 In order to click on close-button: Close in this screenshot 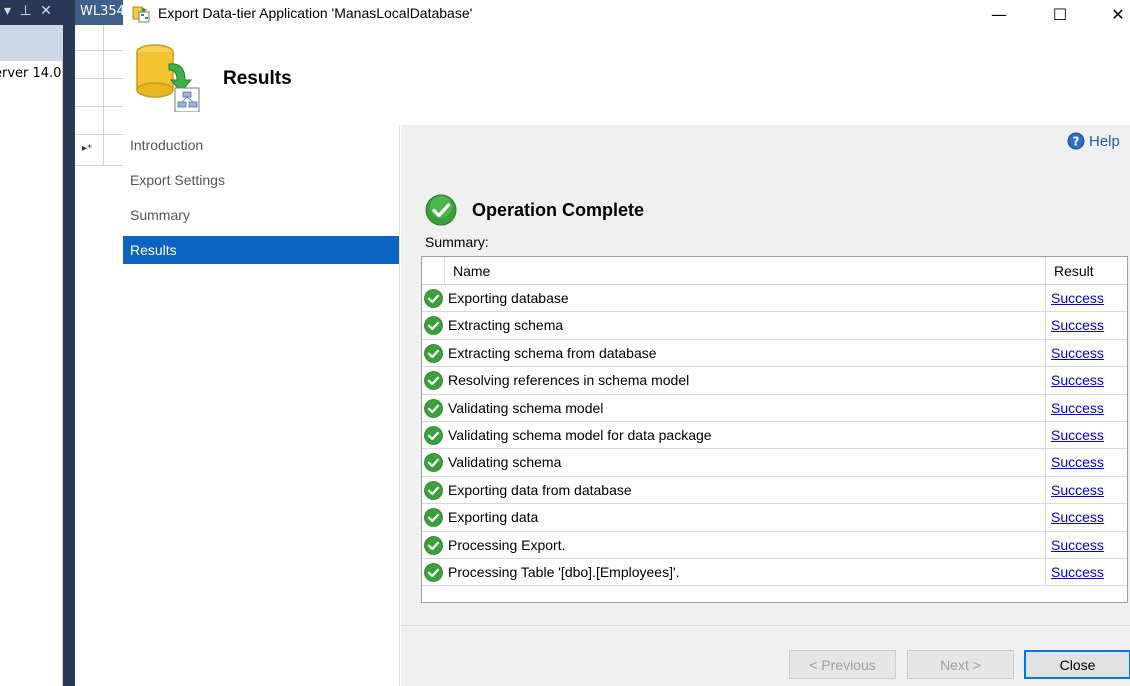, I will do `click(1077, 664)`.